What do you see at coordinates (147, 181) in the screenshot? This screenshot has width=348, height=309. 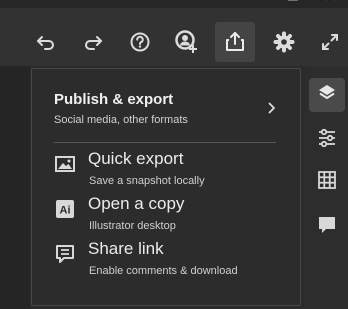 I see `quick-export-description: Save a snapshot locally` at bounding box center [147, 181].